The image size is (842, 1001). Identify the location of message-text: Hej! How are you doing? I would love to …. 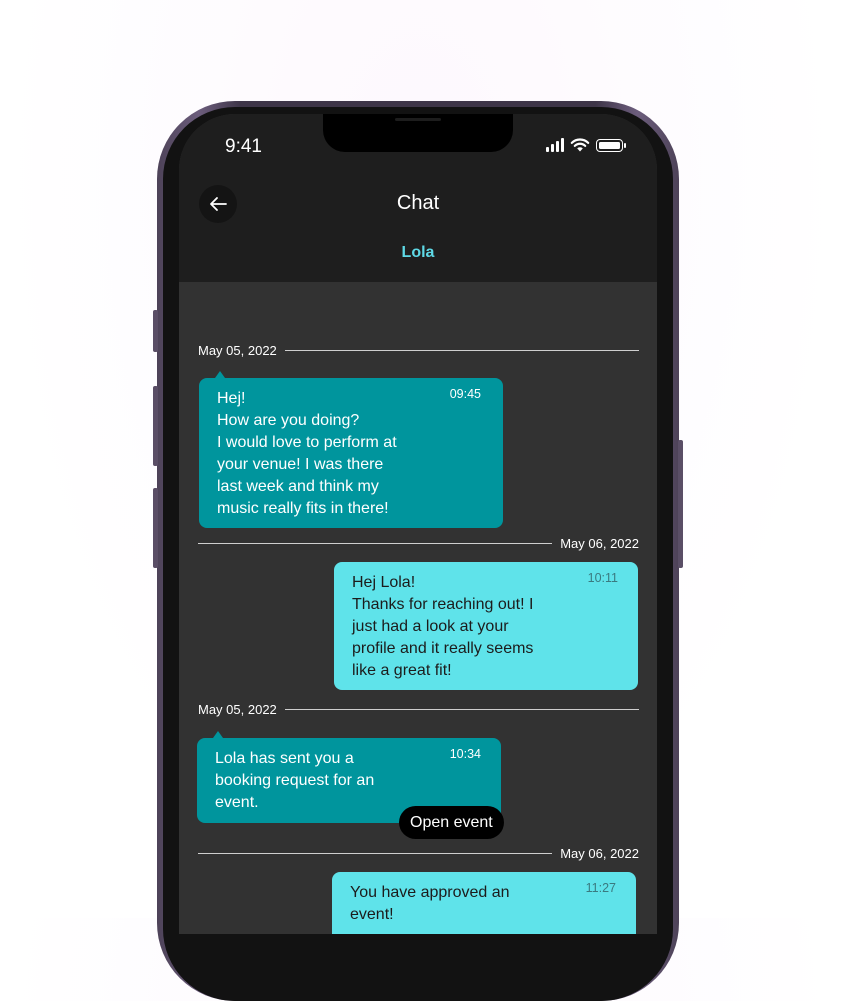
(307, 453).